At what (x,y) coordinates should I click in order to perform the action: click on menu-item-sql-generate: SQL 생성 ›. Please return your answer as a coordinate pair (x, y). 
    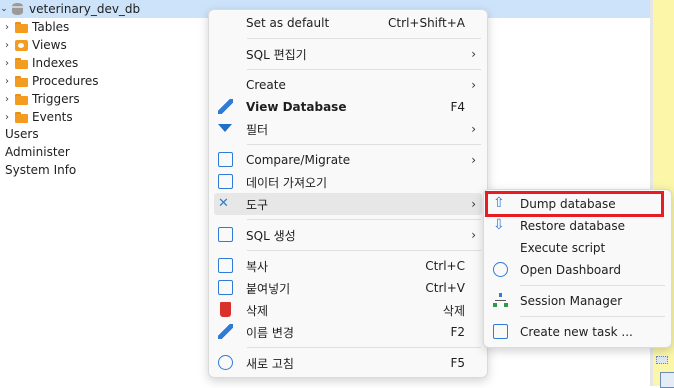
    Looking at the image, I should click on (348, 235).